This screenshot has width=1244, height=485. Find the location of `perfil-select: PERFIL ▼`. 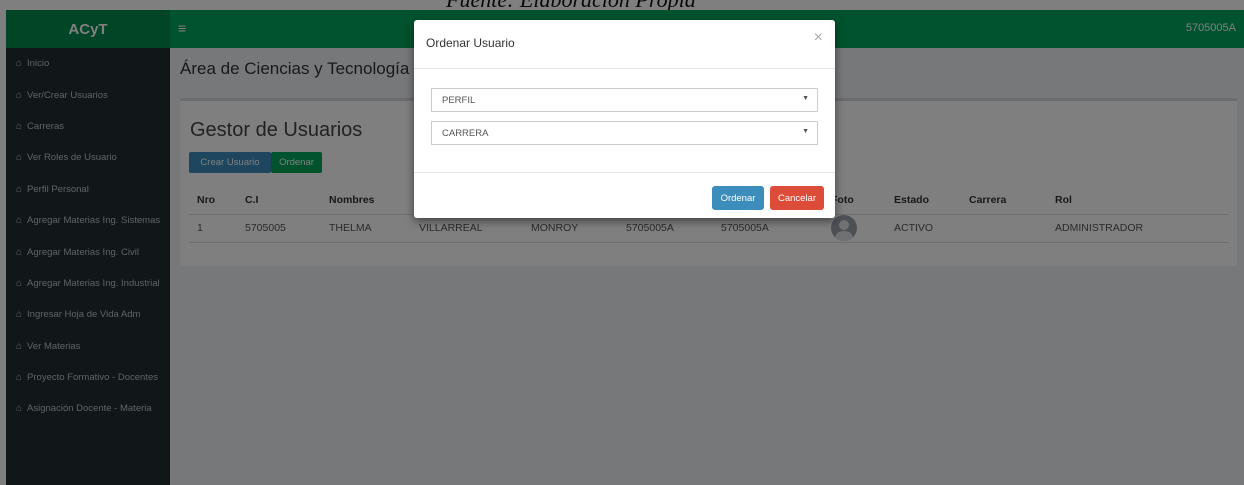

perfil-select: PERFIL ▼ is located at coordinates (624, 100).